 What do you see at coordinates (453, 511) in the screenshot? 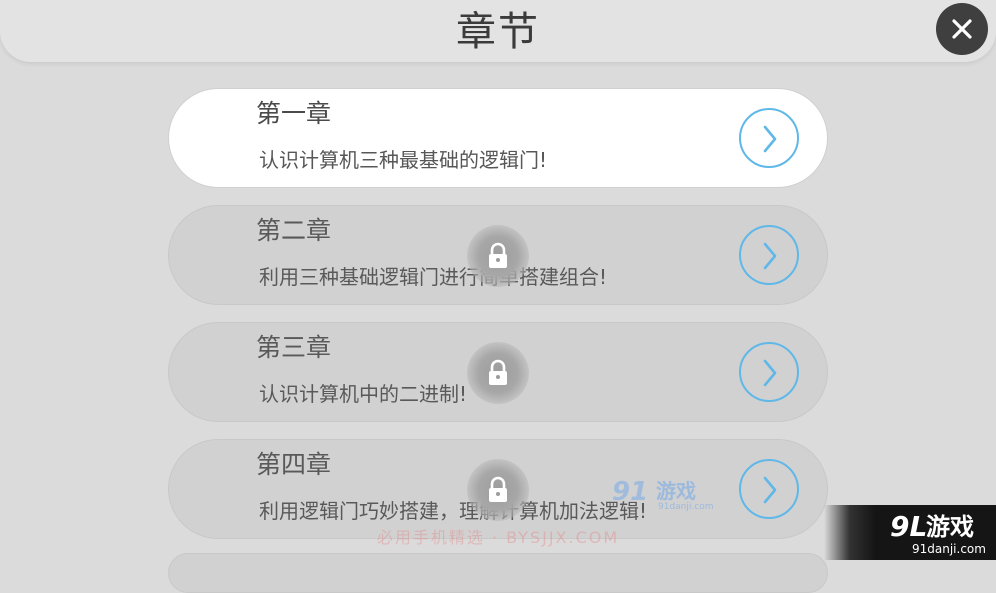
I see `chapter-description: 利用逻辑门巧妙搭建，理解计算机加法逻辑!` at bounding box center [453, 511].